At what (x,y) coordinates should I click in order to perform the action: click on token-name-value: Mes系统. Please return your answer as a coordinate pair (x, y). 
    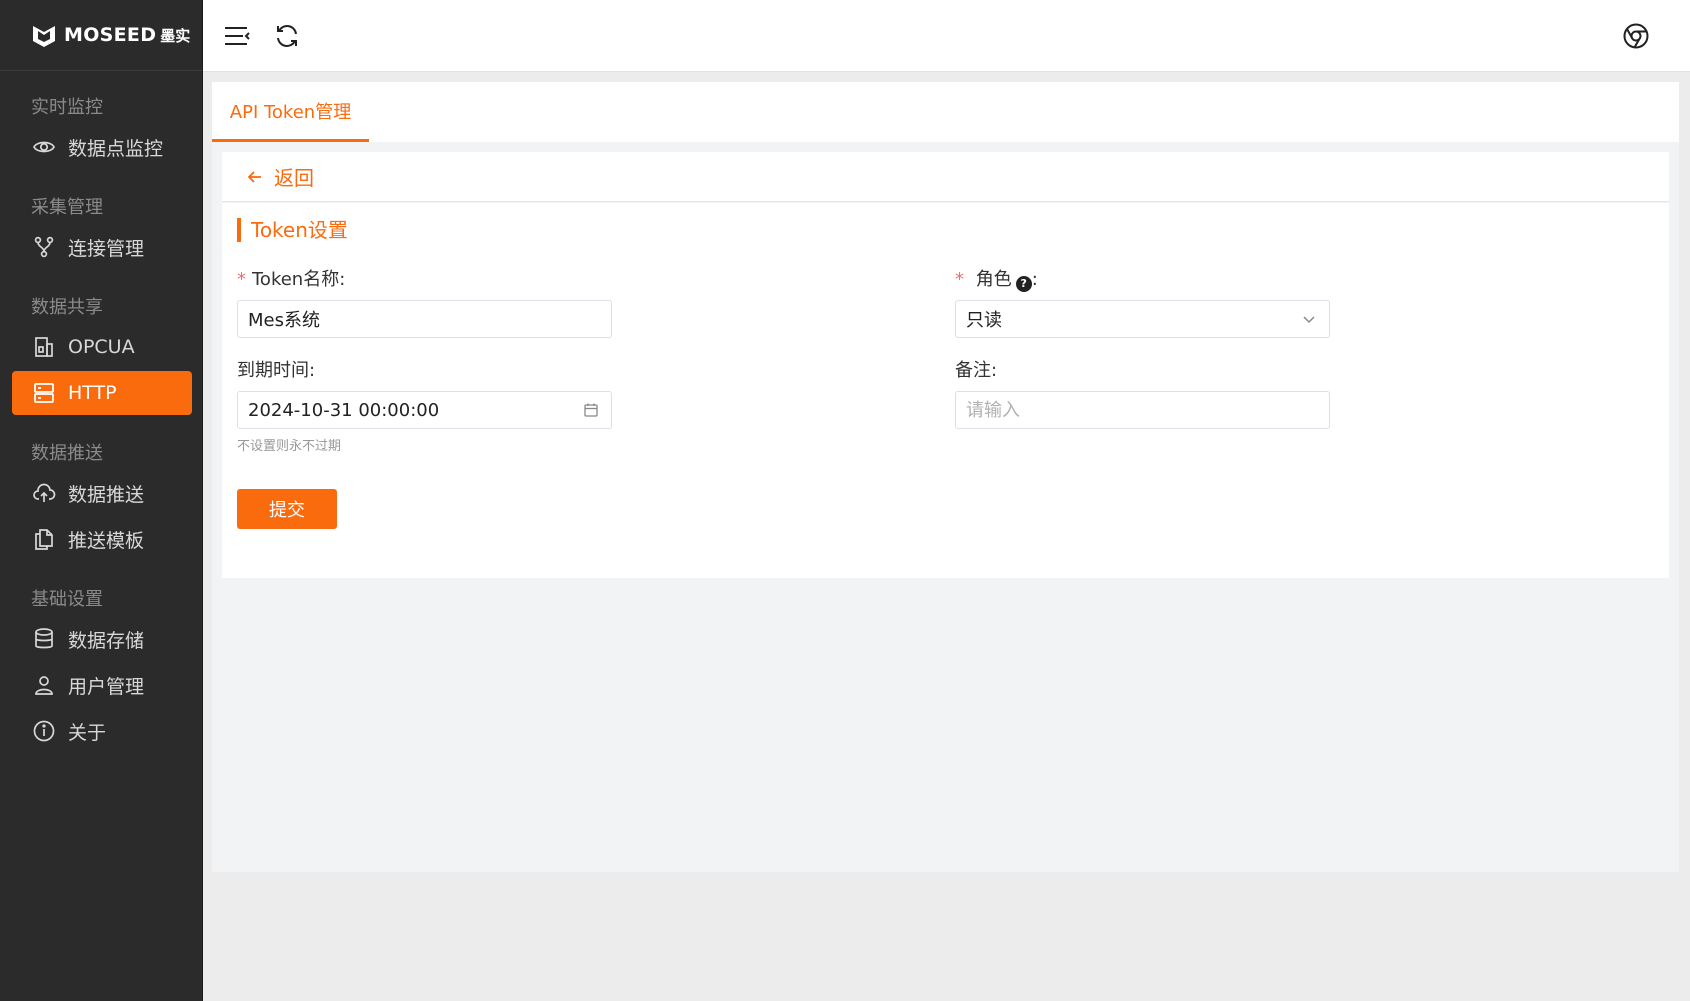
    Looking at the image, I should click on (284, 320).